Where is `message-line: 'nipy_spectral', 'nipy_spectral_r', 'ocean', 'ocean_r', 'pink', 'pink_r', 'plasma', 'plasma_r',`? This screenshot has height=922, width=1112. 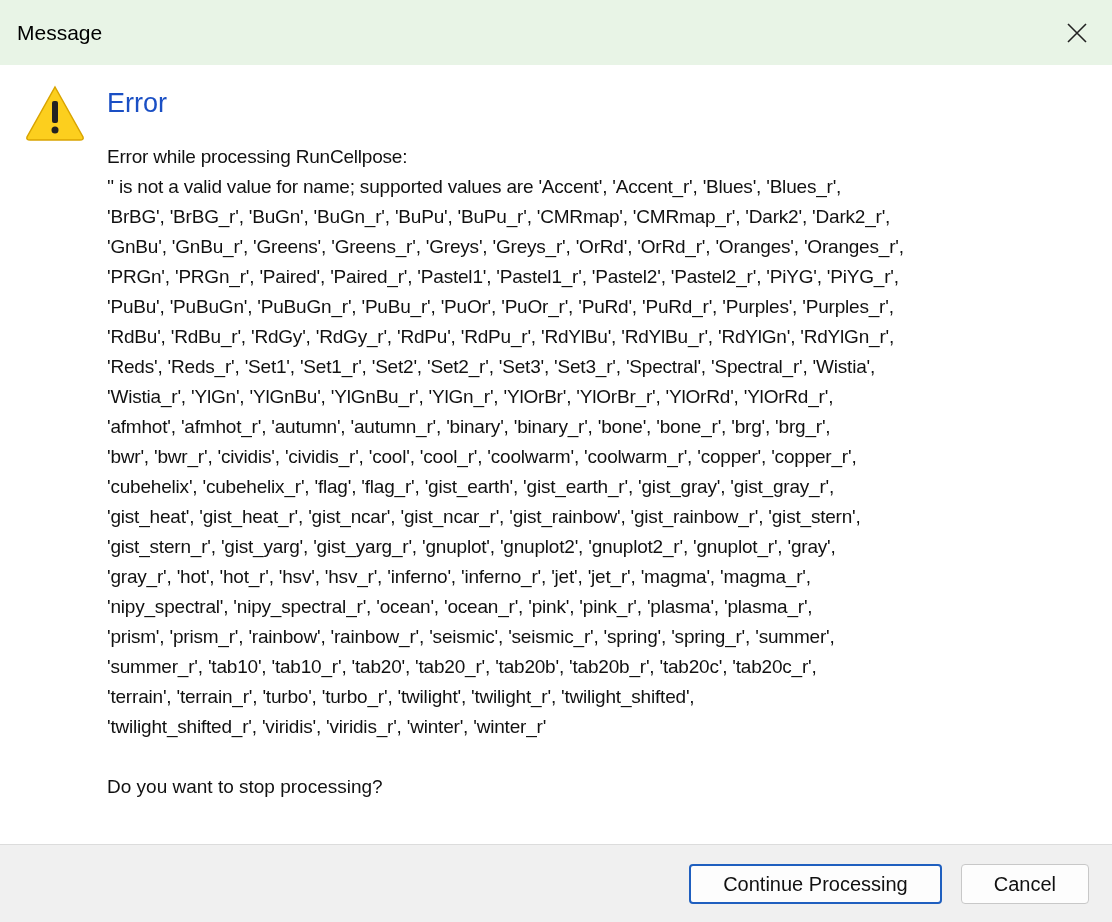
message-line: 'nipy_spectral', 'nipy_spectral_r', 'ocean', 'ocean_r', 'pink', 'pink_r', 'plasma', 'plasma_r', is located at coordinates (460, 607).